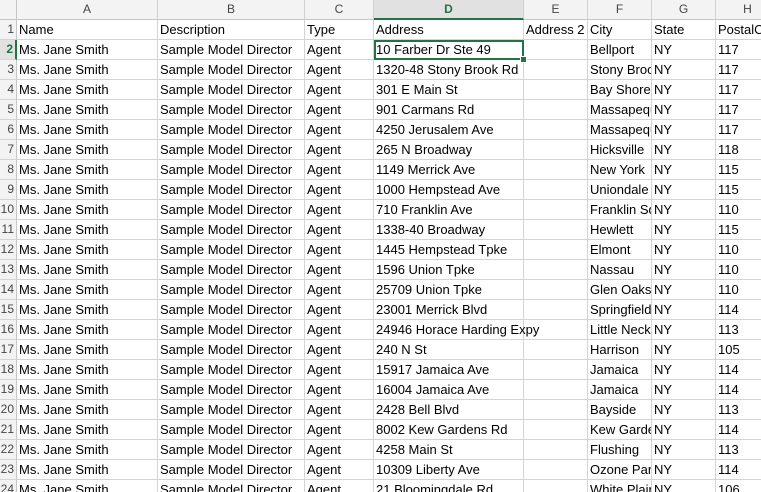 This screenshot has height=492, width=761. I want to click on cell-city: Uniondale, so click(620, 190).